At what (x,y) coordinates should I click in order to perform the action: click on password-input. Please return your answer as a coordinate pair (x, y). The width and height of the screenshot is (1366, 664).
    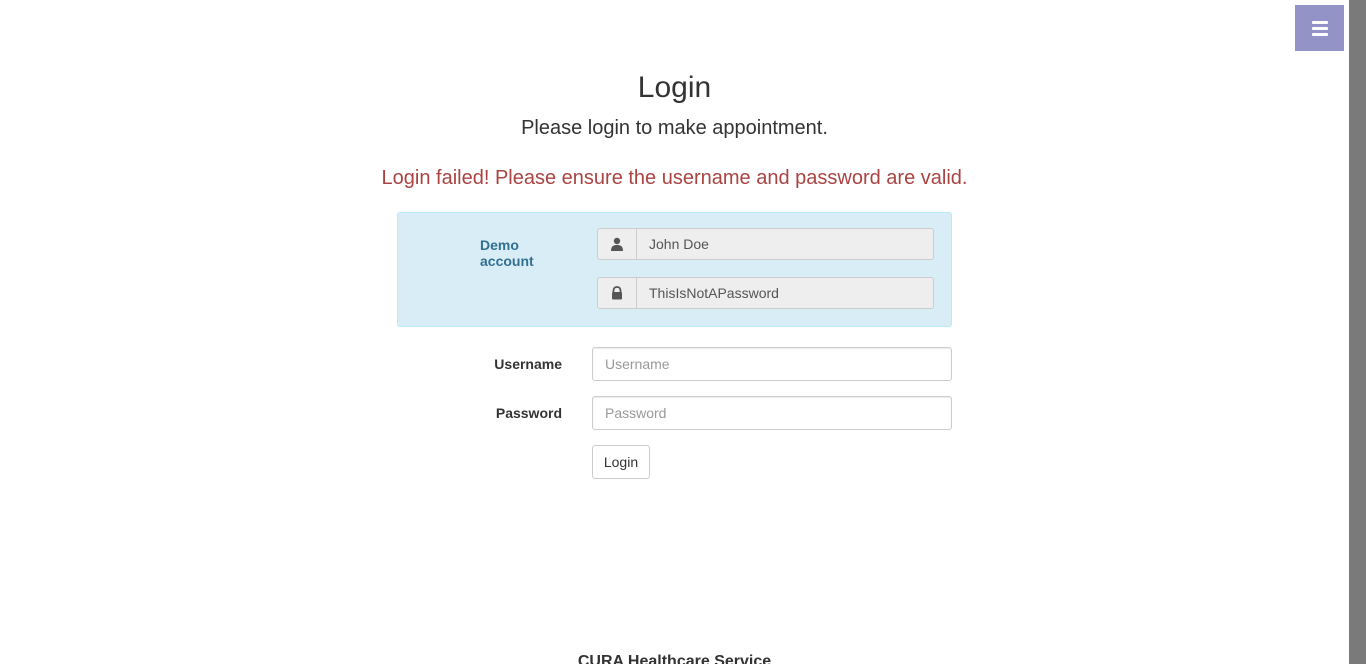
    Looking at the image, I should click on (772, 413).